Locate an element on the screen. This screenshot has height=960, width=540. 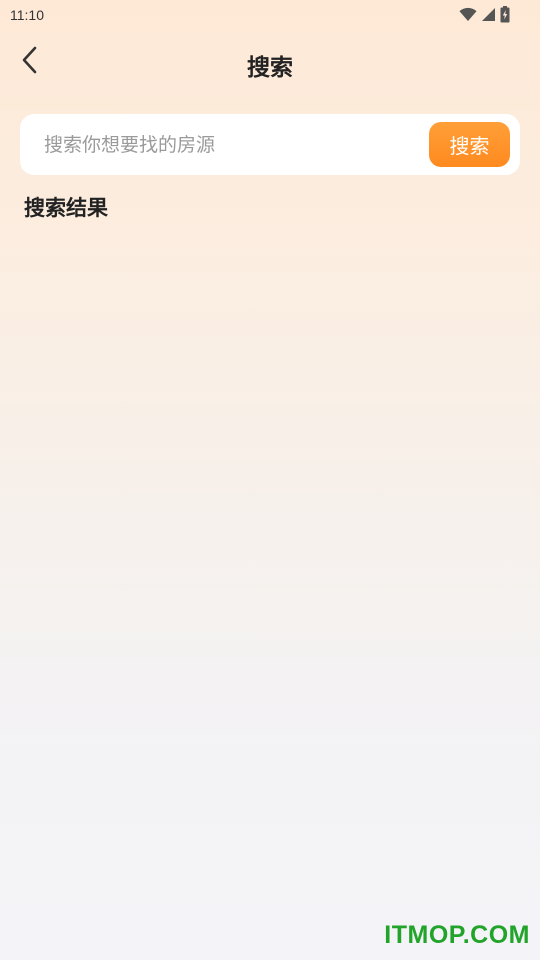
status-bar: 11:10 is located at coordinates (270, 16).